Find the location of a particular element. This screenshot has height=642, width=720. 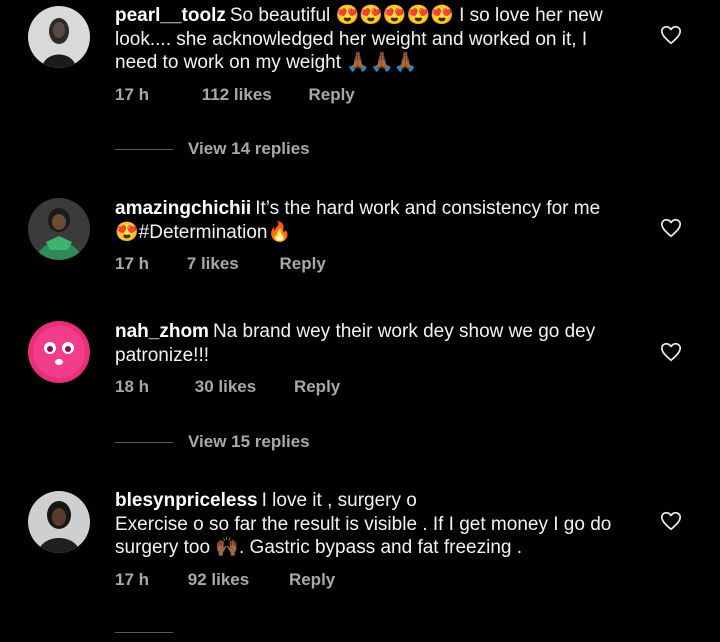

username: blesynpriceless is located at coordinates (186, 500).